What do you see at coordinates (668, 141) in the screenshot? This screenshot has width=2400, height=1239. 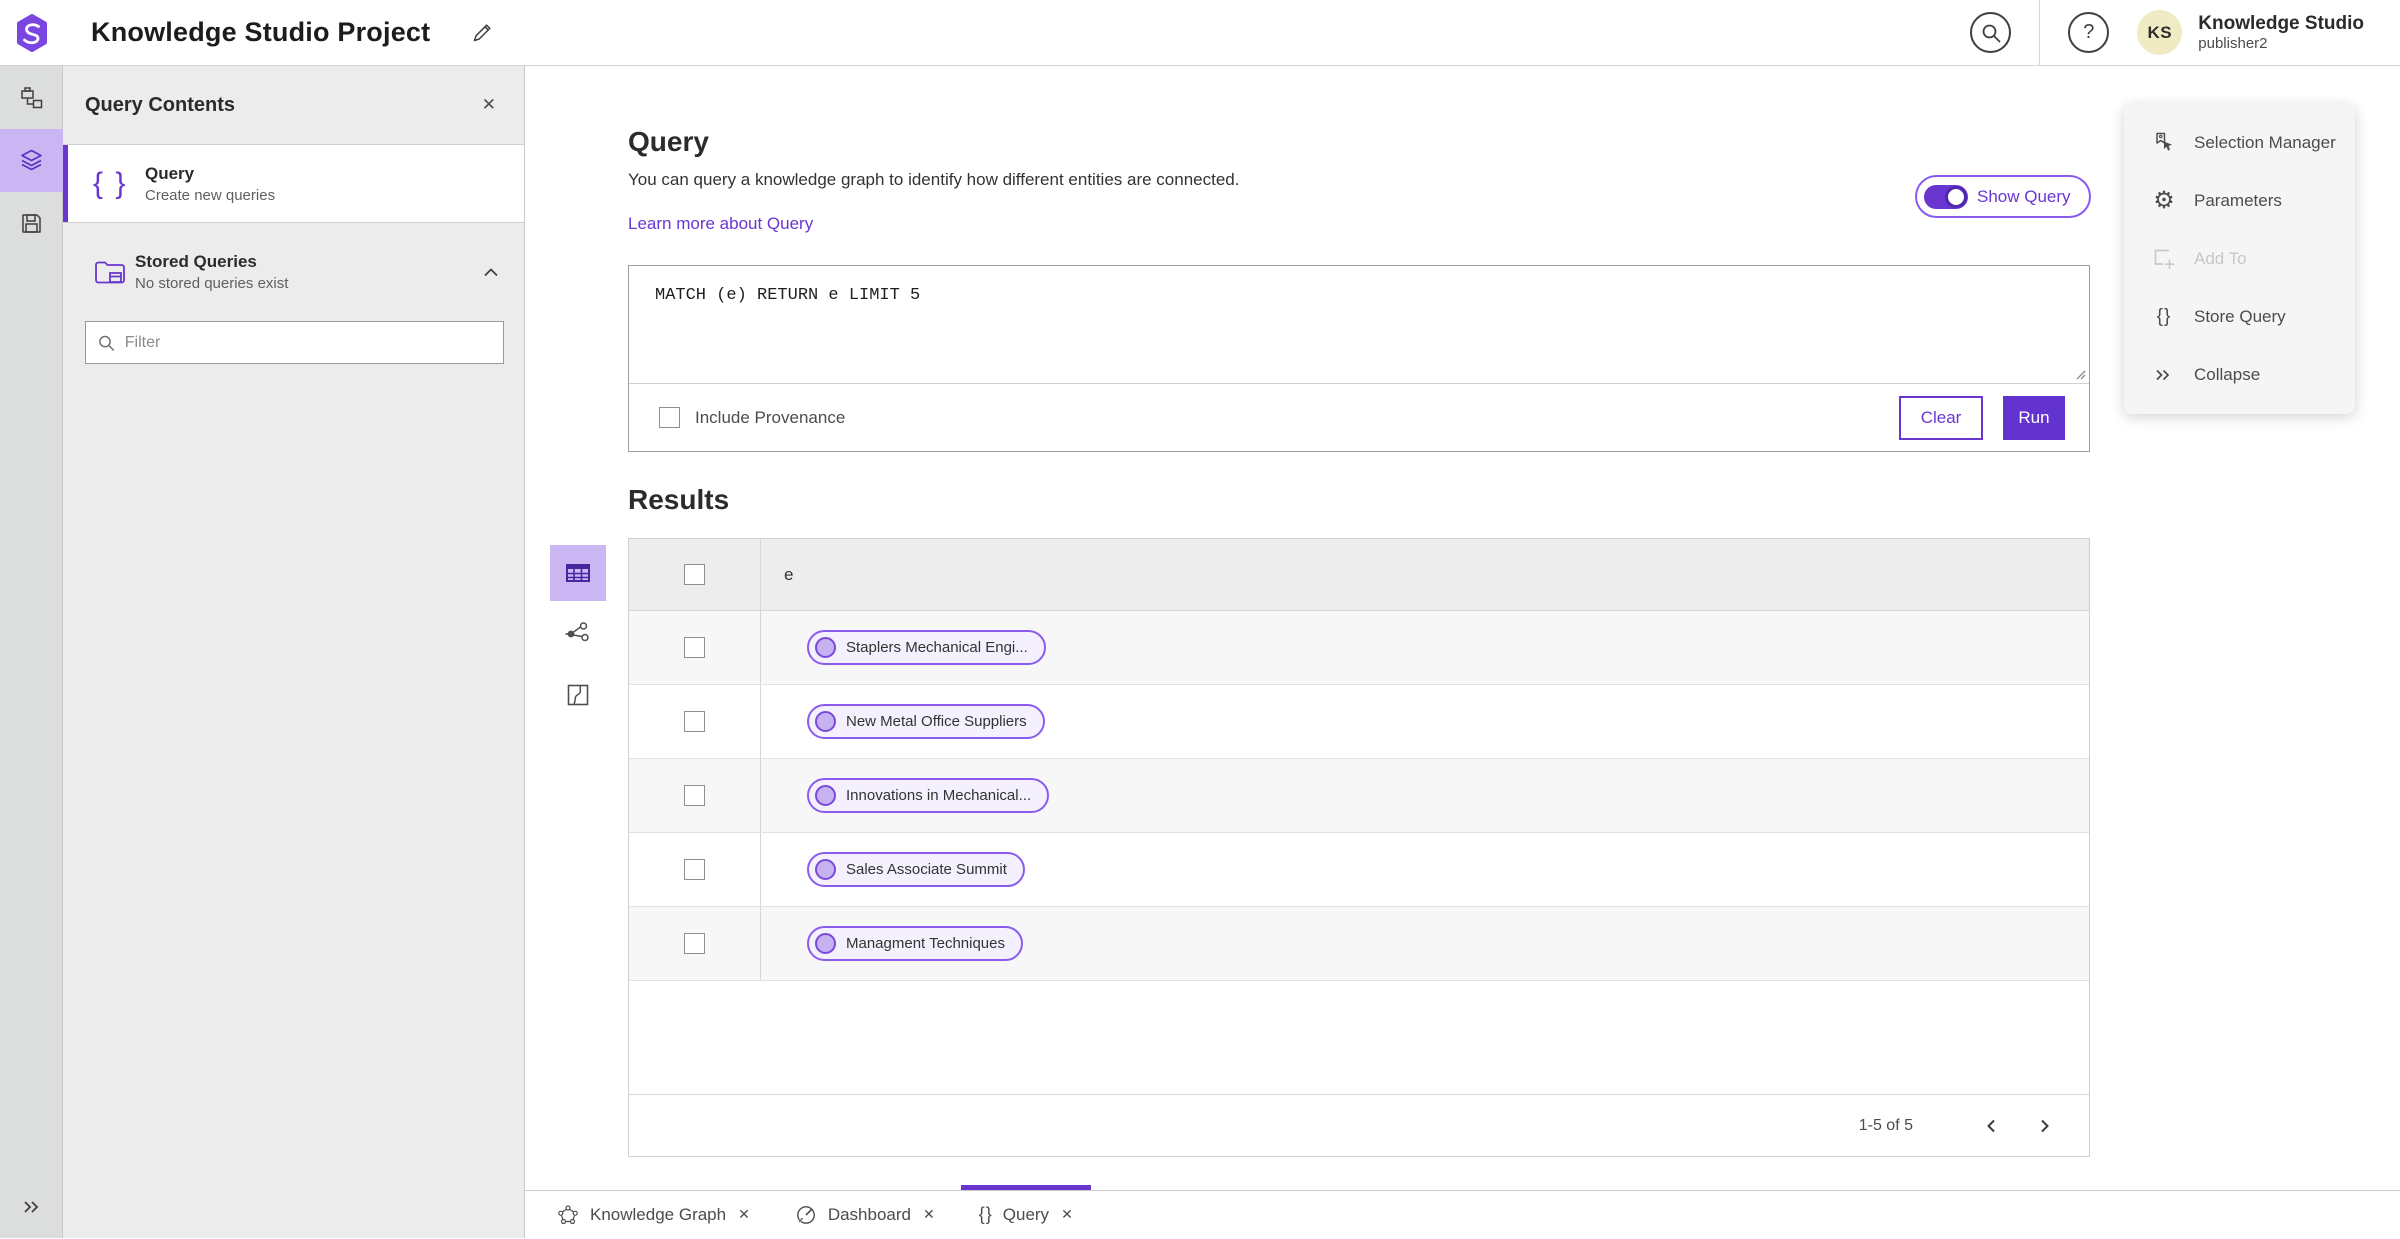 I see `query-page-title: Query` at bounding box center [668, 141].